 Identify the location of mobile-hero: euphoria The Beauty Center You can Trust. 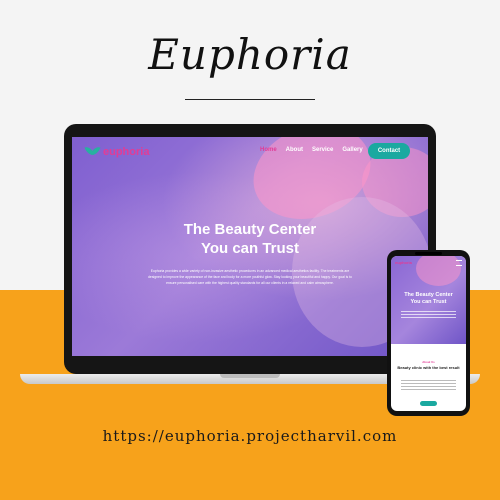
(428, 300).